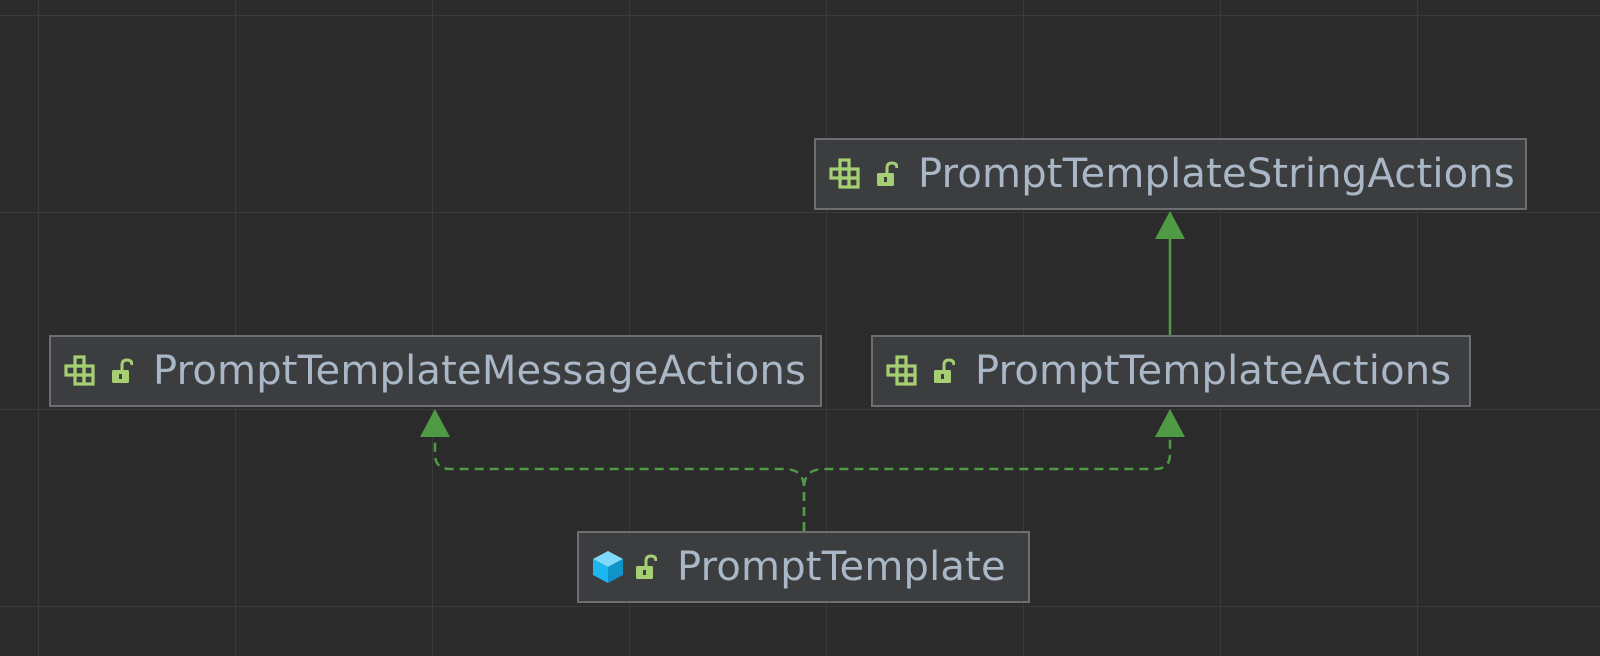  I want to click on node-prompt-template: PromptTemplate, so click(803, 567).